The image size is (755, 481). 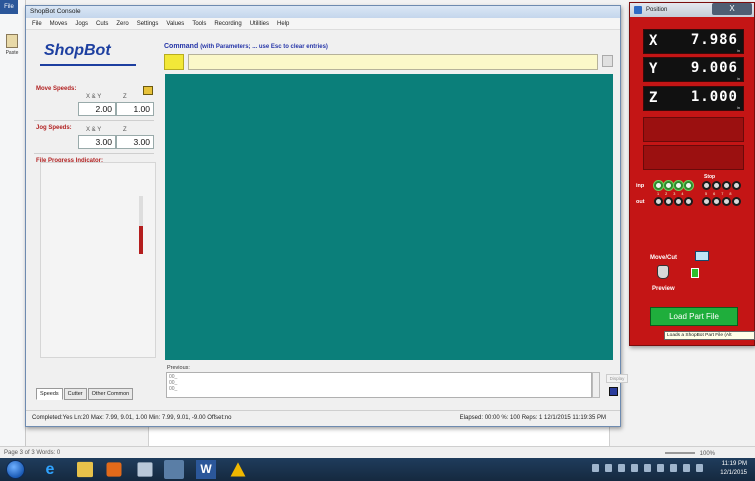 I want to click on input-led-numbers: 5 6 7 8, so click(x=718, y=194).